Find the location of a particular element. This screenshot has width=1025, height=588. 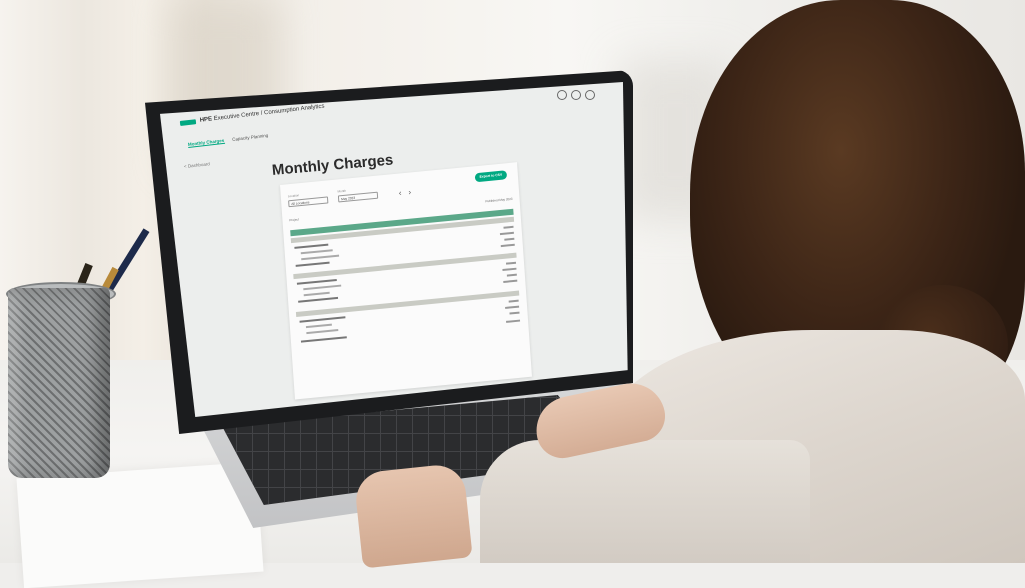

user-icon is located at coordinates (590, 95).